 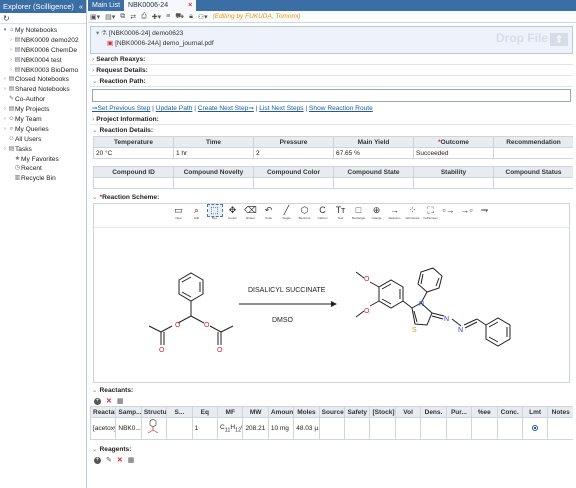 What do you see at coordinates (331, 130) in the screenshot?
I see `section-reaction-details: ⌄ Reaction Details:` at bounding box center [331, 130].